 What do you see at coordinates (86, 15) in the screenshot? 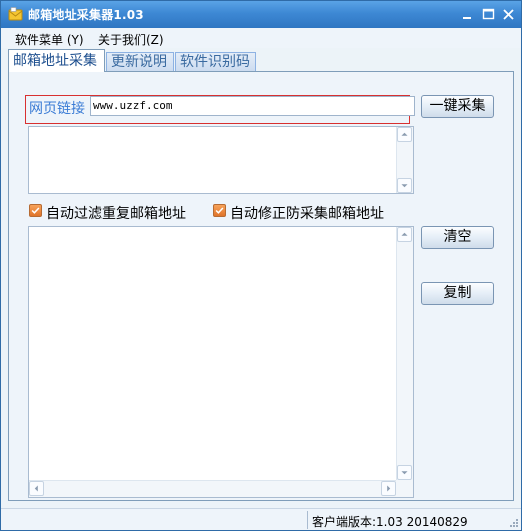
I see `window-title: 邮箱地址采集器1.03` at bounding box center [86, 15].